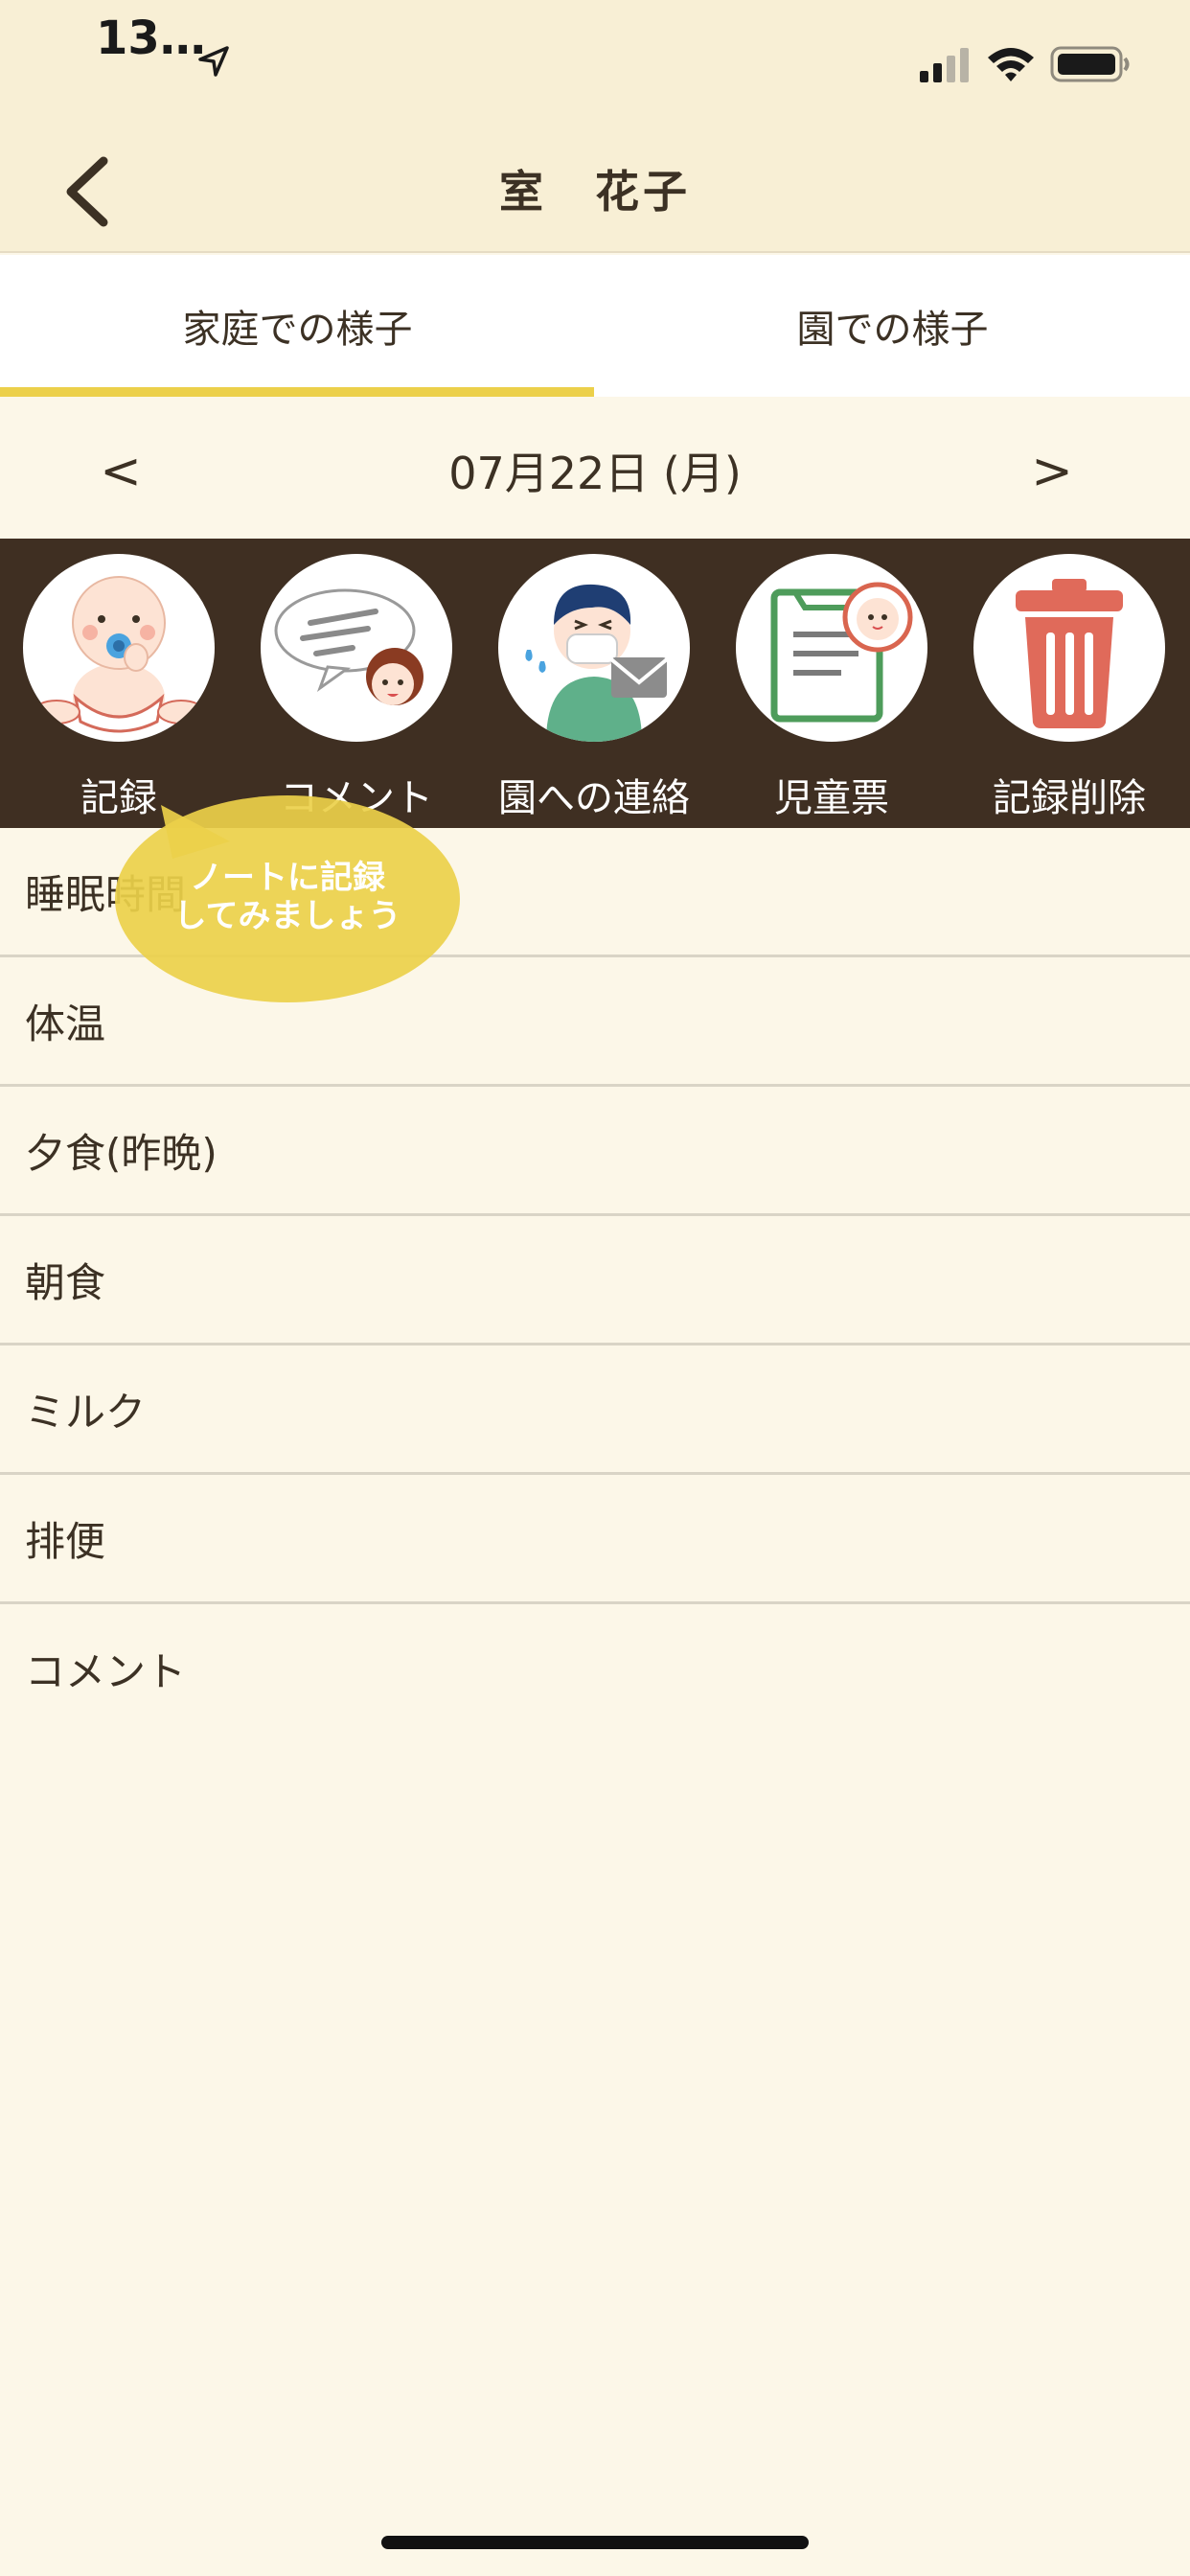 This screenshot has height=2576, width=1190. I want to click on list-item-label: 排便, so click(66, 1541).